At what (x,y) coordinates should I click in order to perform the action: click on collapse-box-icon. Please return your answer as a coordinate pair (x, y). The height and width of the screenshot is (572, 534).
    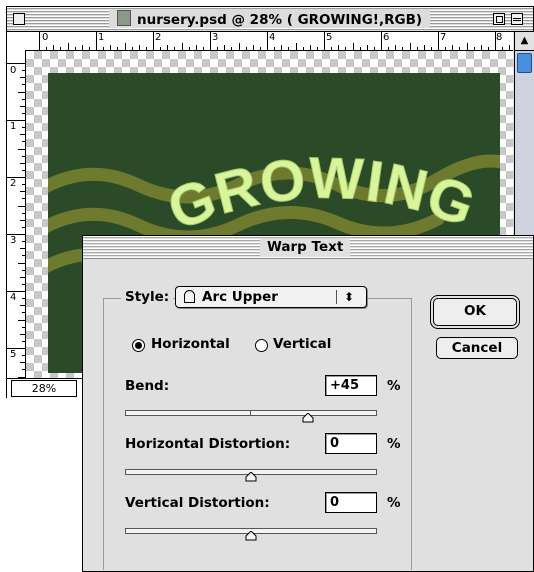
    Looking at the image, I should click on (517, 19).